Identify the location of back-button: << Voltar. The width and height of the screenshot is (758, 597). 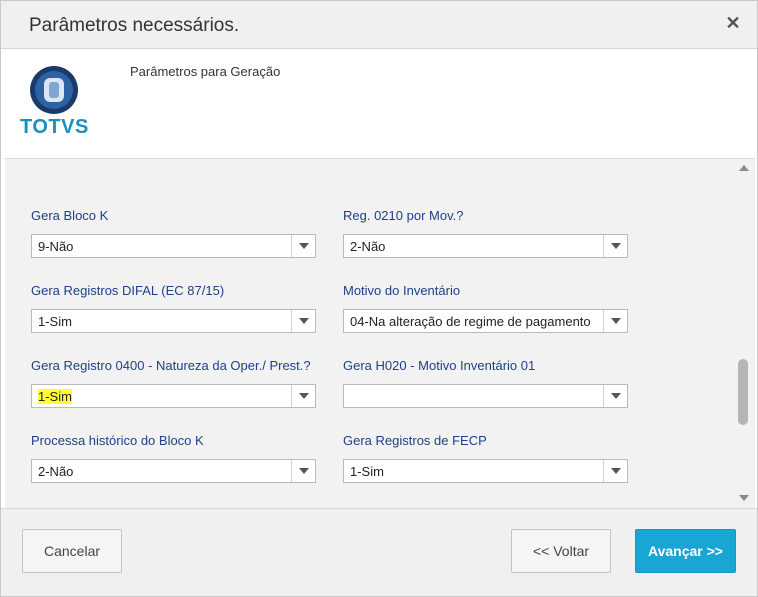
(561, 551).